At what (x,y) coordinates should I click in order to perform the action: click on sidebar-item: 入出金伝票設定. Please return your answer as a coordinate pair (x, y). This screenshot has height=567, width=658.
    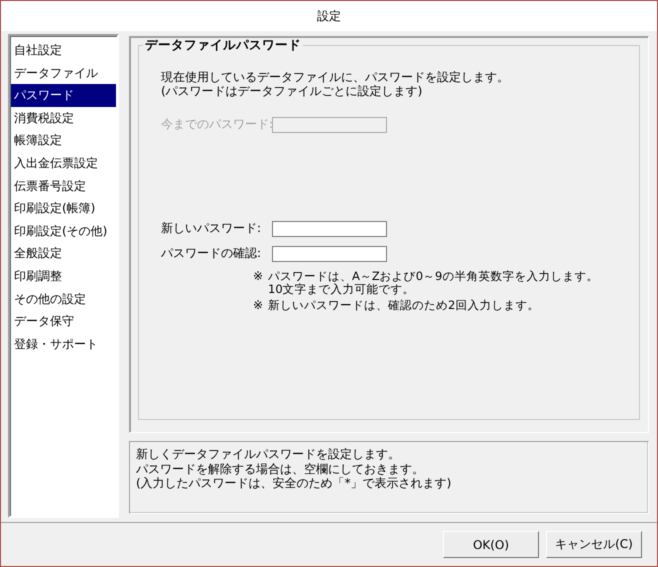
    Looking at the image, I should click on (63, 163).